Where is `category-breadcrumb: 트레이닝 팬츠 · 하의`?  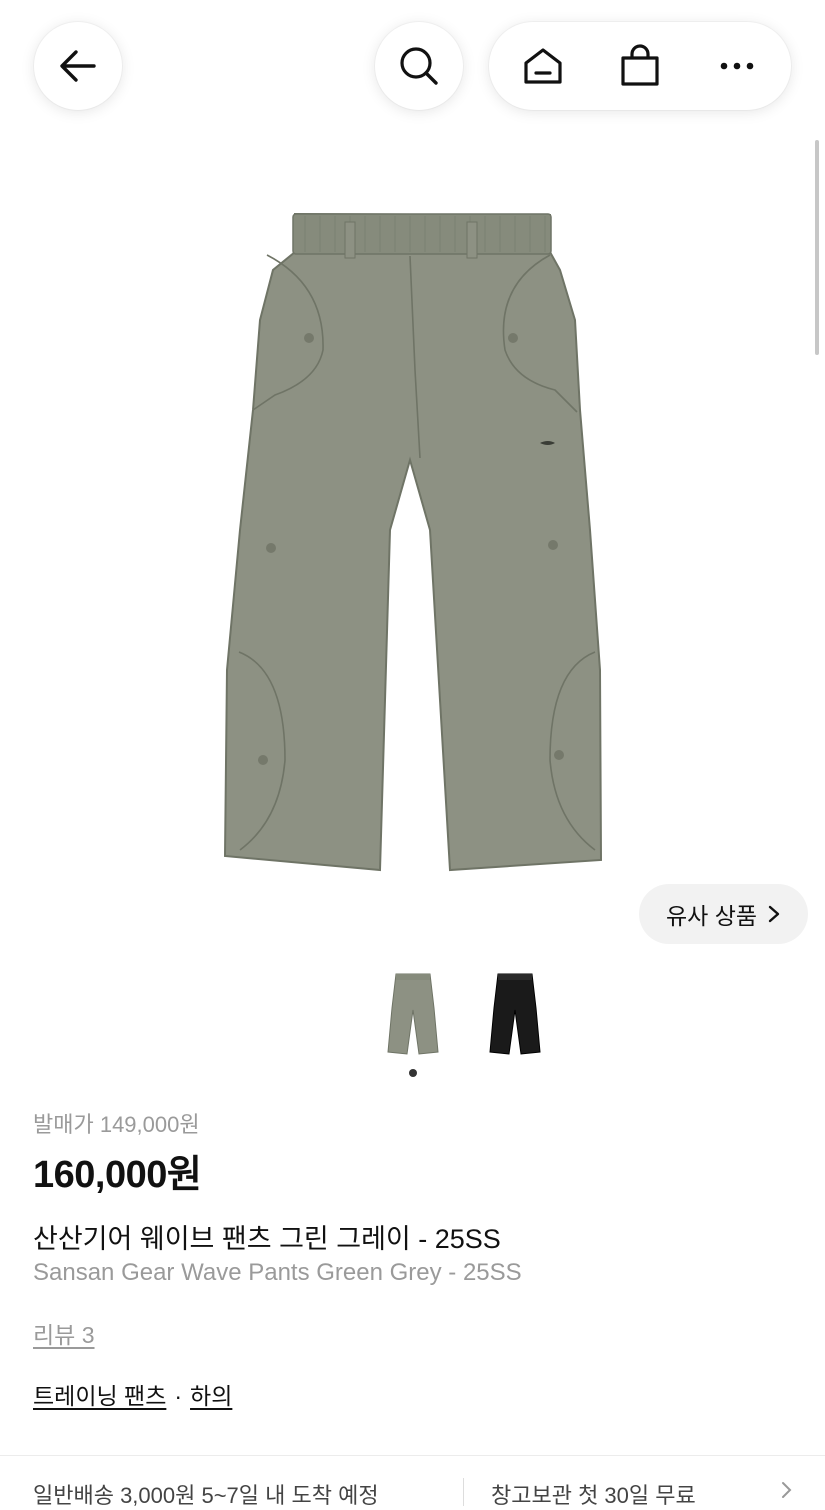
category-breadcrumb: 트레이닝 팬츠 · 하의 is located at coordinates (132, 1394).